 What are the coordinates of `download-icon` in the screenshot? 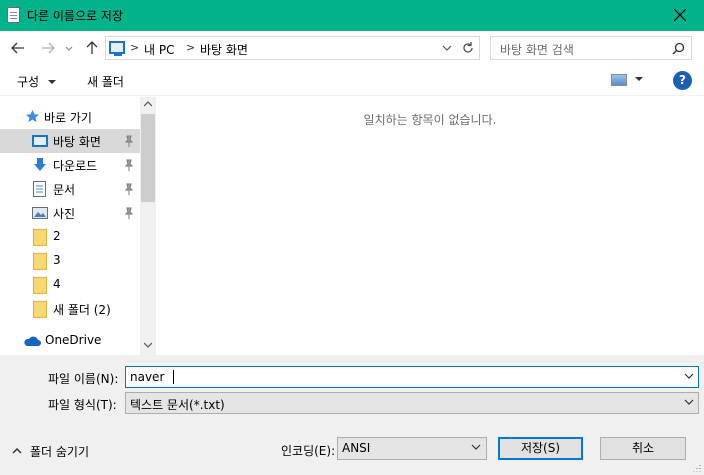 It's located at (40, 164).